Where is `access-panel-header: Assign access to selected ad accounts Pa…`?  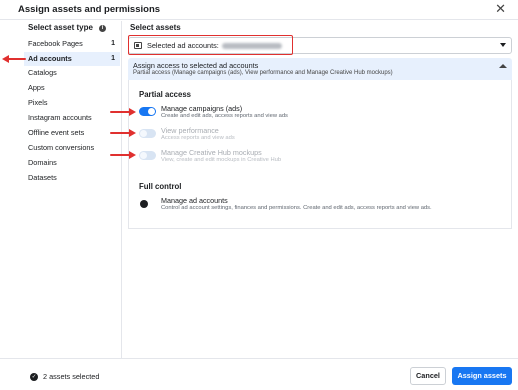 access-panel-header: Assign access to selected ad accounts Pa… is located at coordinates (320, 69).